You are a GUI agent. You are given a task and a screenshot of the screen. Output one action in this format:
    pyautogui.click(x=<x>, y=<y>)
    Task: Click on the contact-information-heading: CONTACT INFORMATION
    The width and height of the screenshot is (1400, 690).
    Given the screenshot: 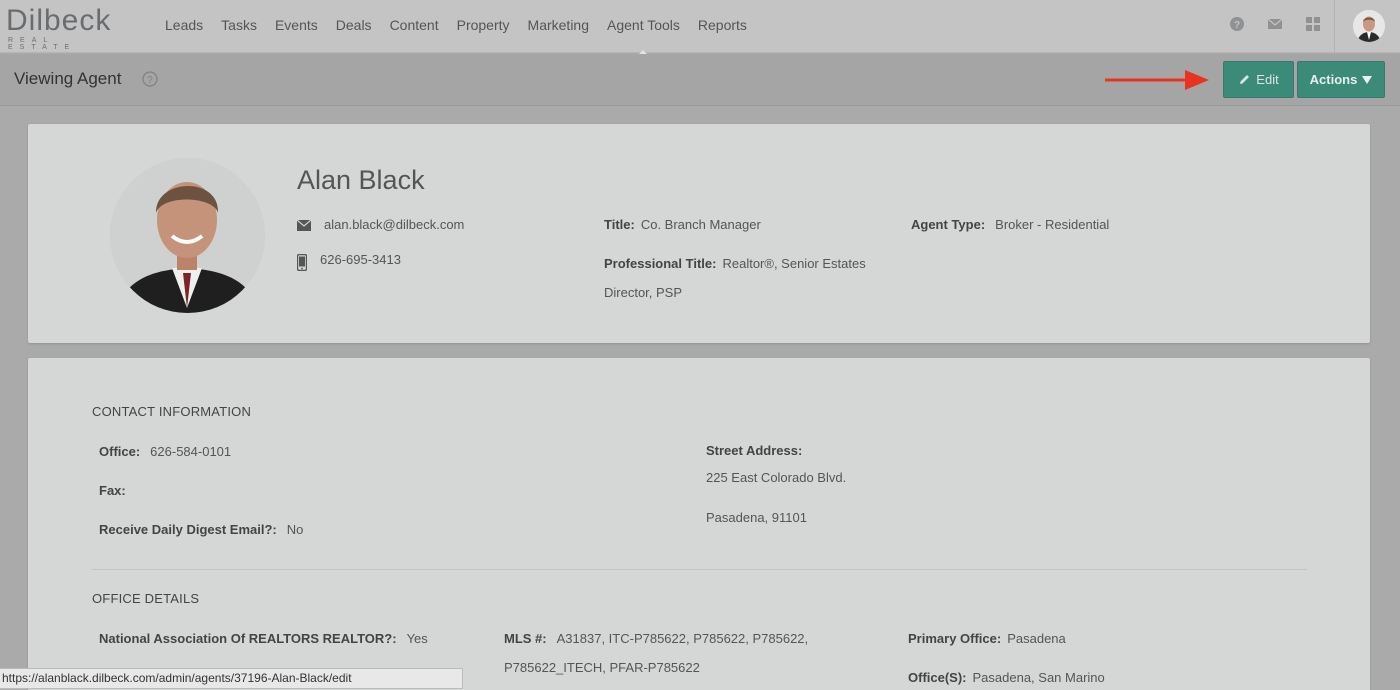 What is the action you would take?
    pyautogui.click(x=172, y=411)
    